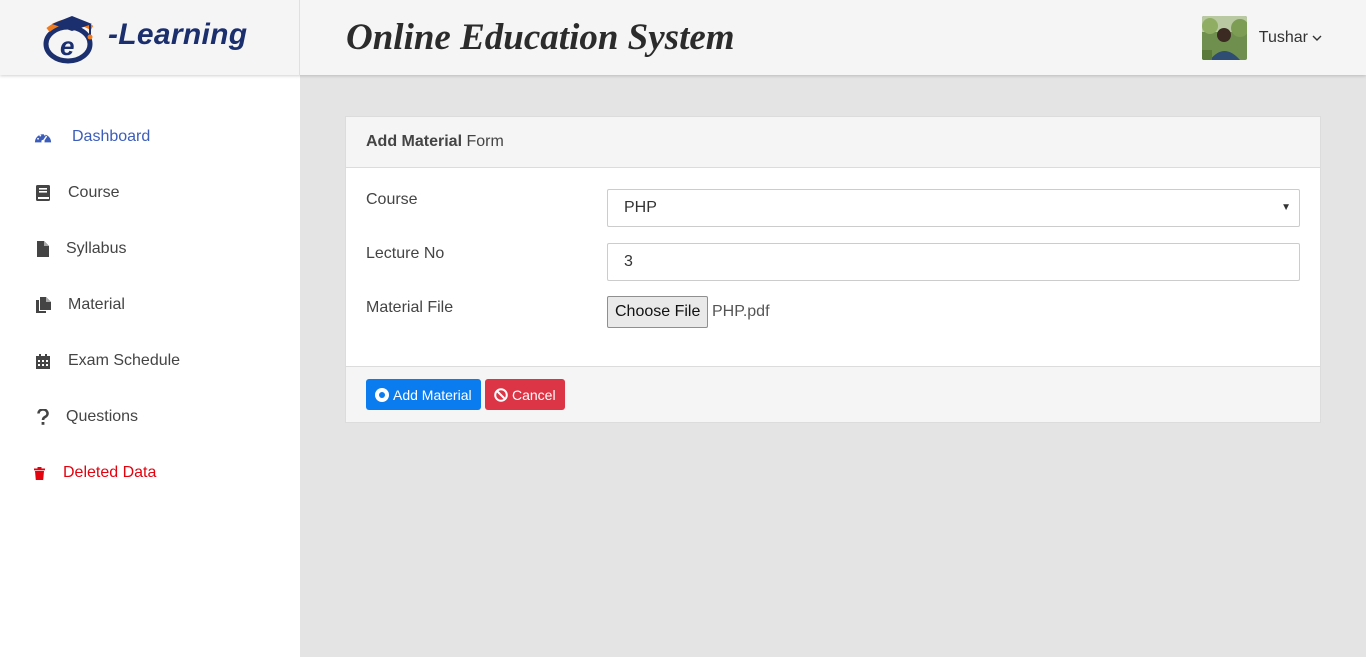 The image size is (1366, 657). I want to click on sidebar-item-label: Dashboard, so click(111, 136).